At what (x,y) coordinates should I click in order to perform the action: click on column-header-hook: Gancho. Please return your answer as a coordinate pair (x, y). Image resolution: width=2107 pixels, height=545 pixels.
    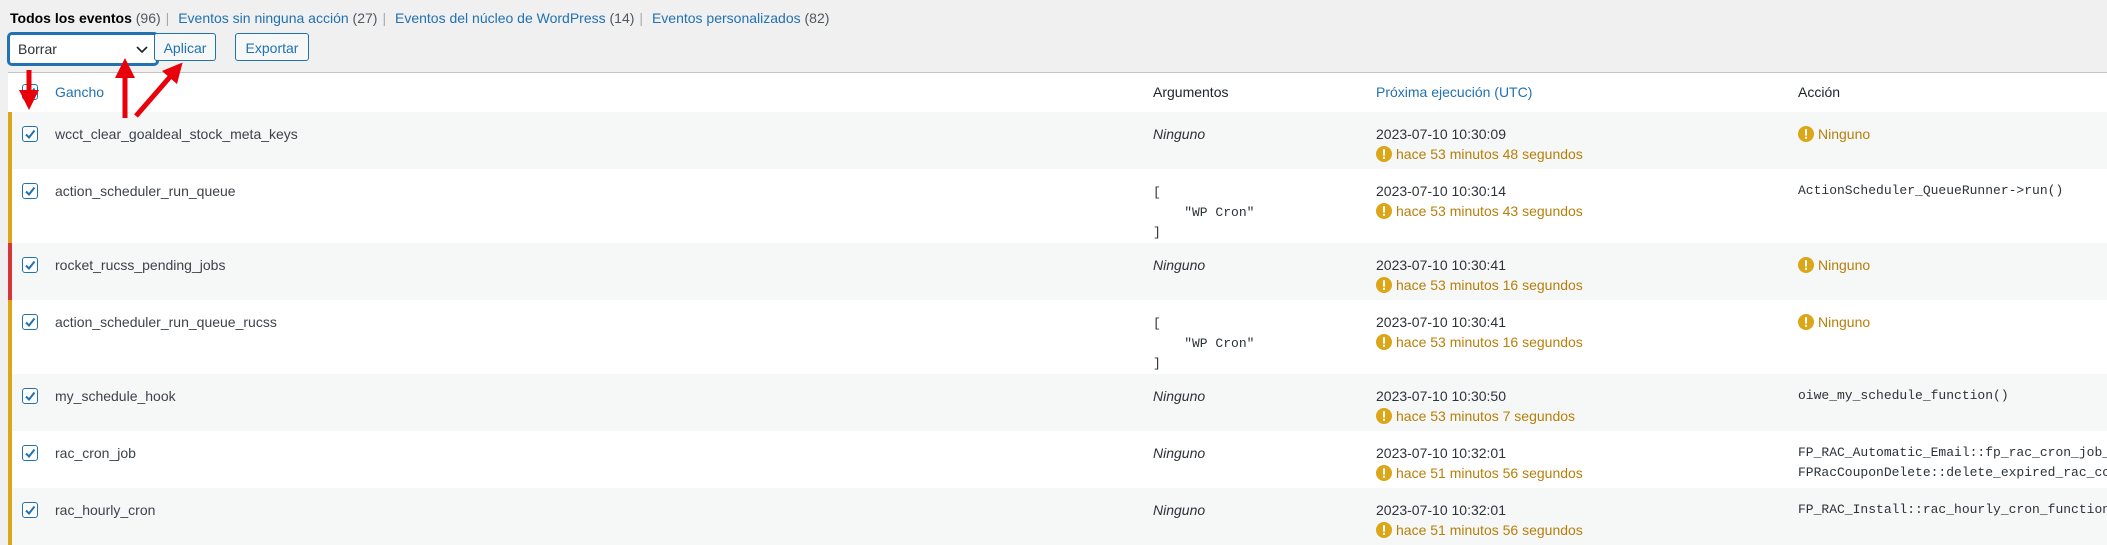
    Looking at the image, I should click on (79, 92).